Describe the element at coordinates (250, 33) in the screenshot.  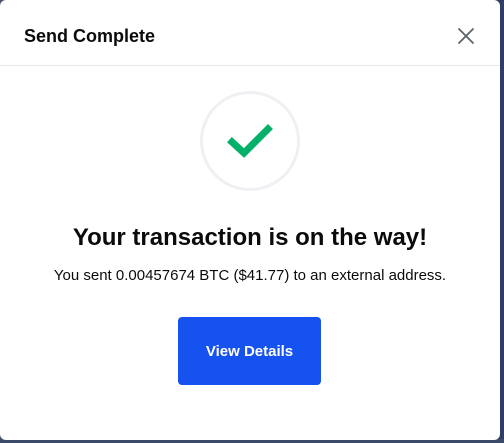
I see `modal-header: Send Complete` at that location.